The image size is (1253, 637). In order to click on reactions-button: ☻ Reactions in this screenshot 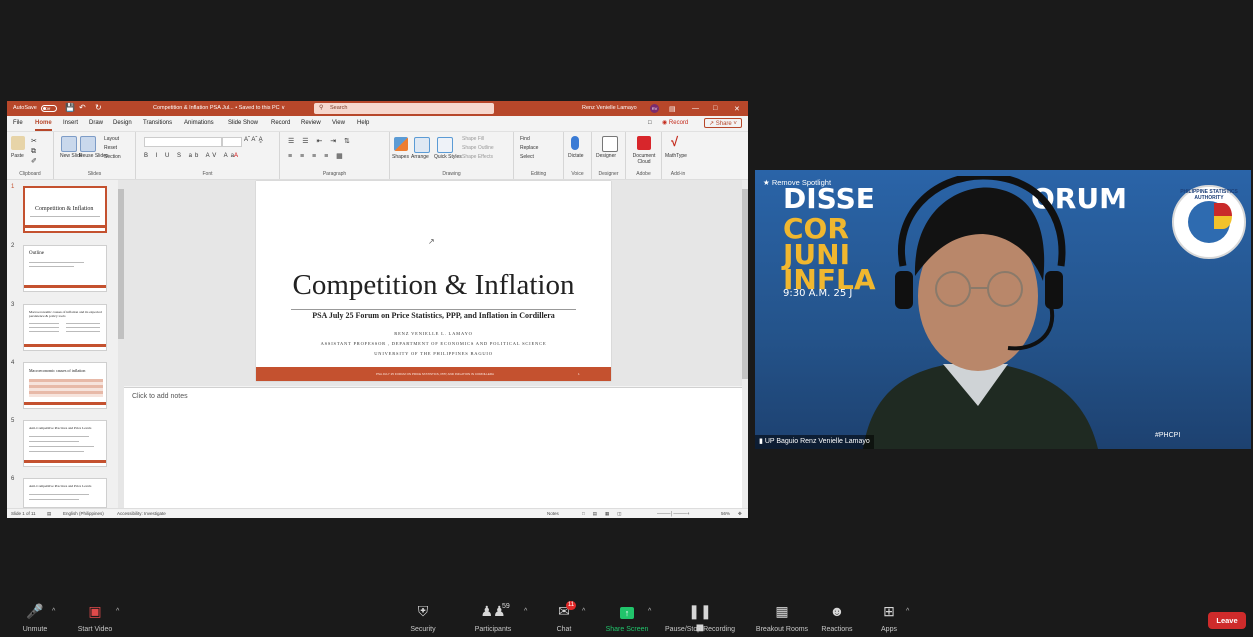, I will do `click(836, 618)`.